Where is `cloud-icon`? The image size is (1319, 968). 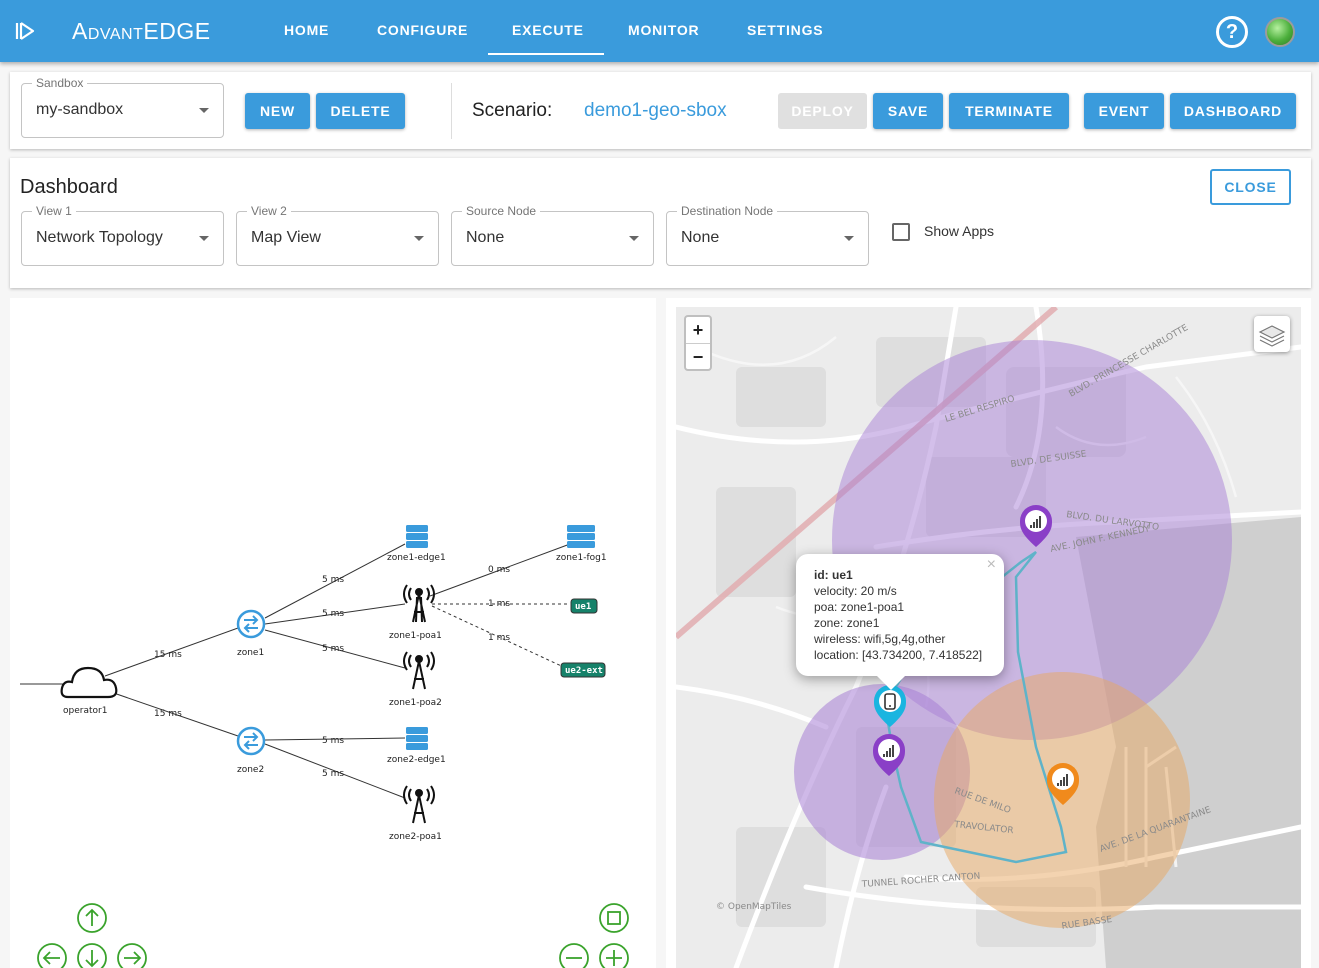 cloud-icon is located at coordinates (89, 682).